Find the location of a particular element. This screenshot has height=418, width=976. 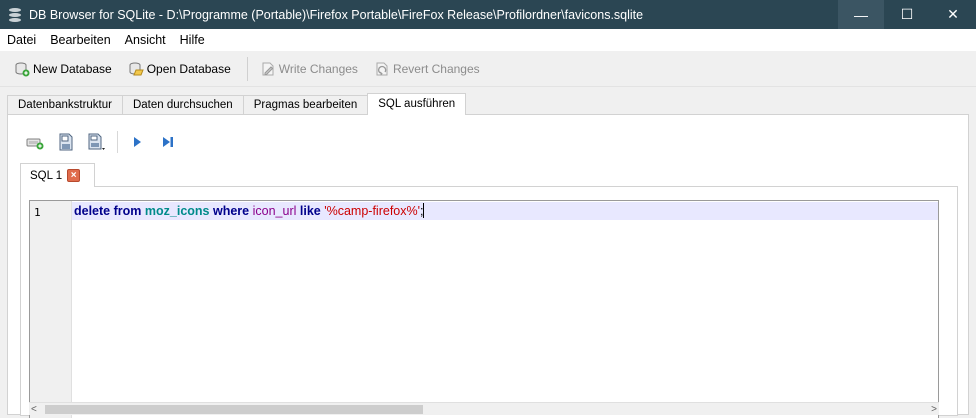

sql-toolbar-separator is located at coordinates (117, 142).